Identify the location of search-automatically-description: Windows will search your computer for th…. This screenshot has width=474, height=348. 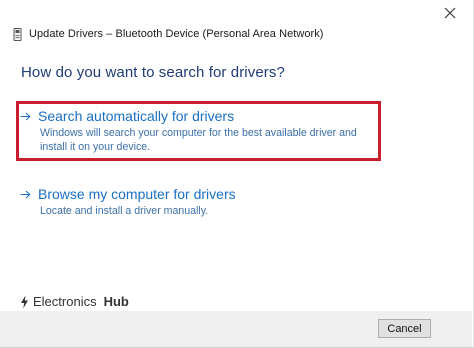
(198, 140).